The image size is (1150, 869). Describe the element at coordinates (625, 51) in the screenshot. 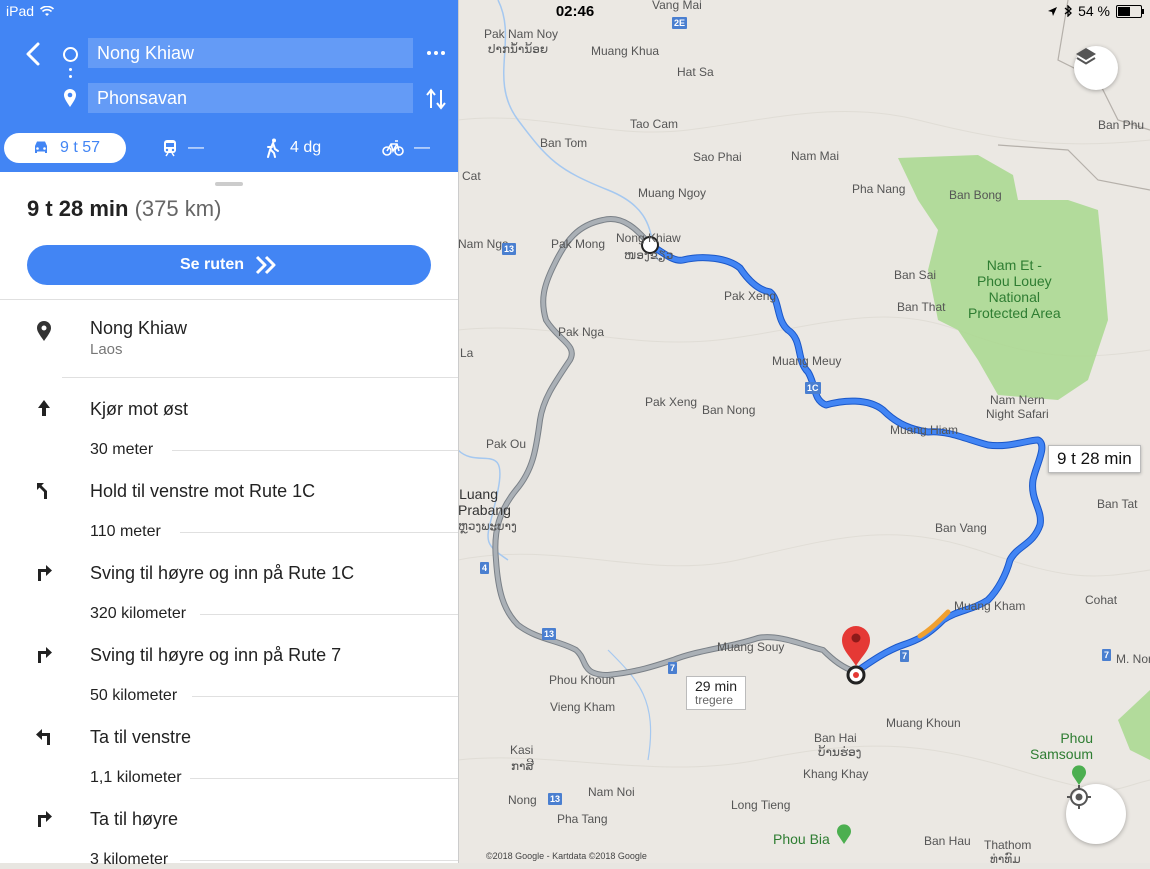

I see `map-label: Muang Khua` at that location.